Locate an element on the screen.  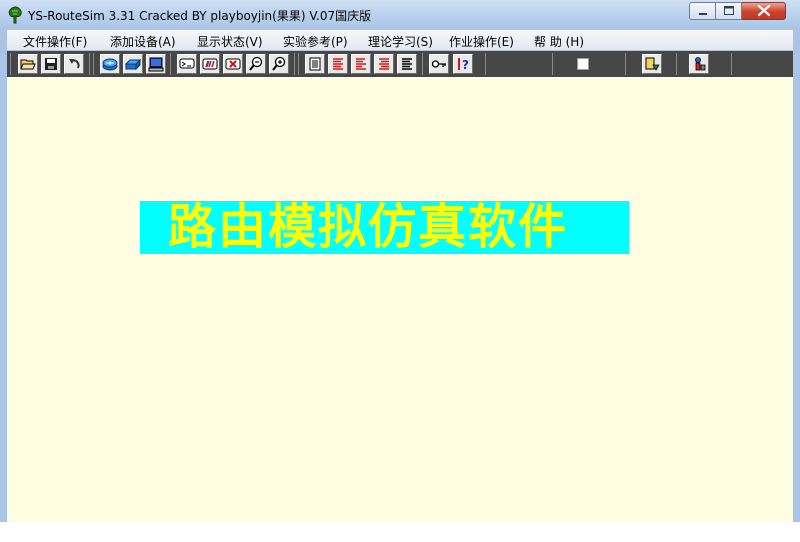
maximize-button is located at coordinates (729, 11).